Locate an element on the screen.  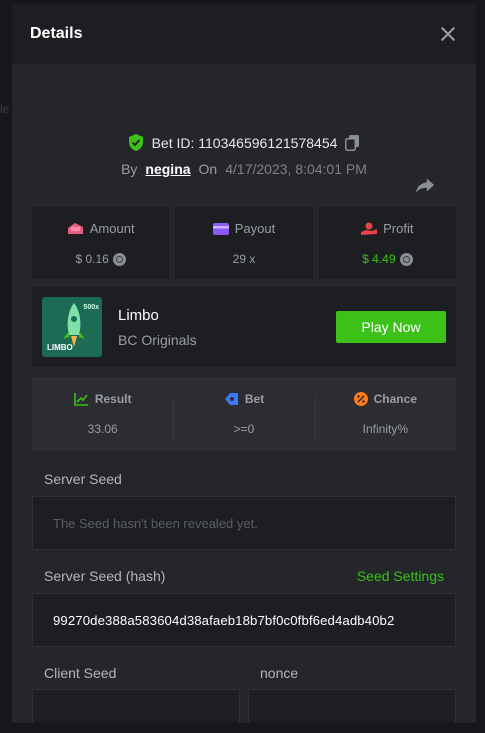
game-thumbnail: 500x LIMBO is located at coordinates (72, 327).